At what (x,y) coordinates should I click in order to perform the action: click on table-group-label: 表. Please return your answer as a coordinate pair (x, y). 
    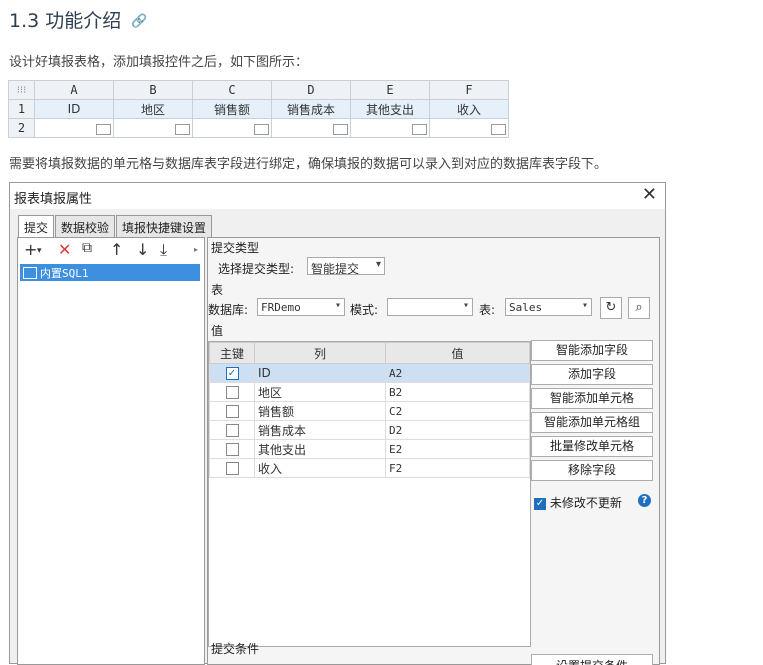
    Looking at the image, I should click on (217, 290).